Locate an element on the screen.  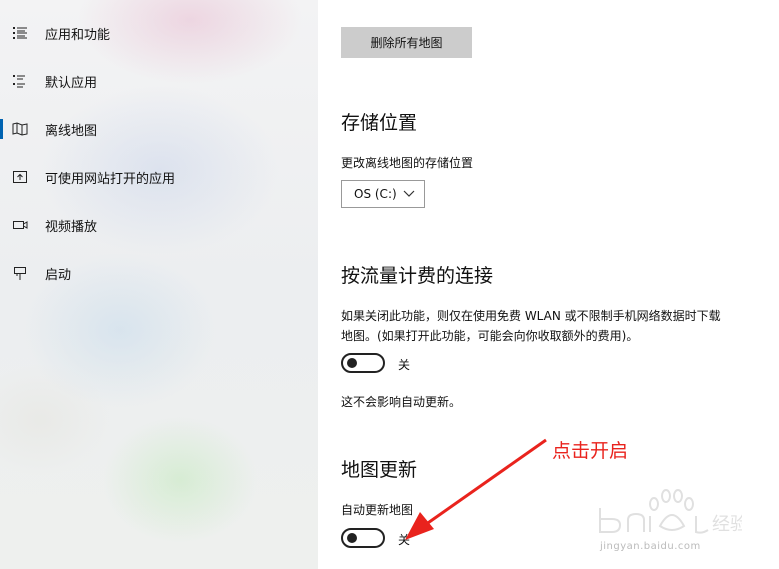
metered-description-line-2: 地图。(如果打开此功能，可能会向你收取额外的费用)。 is located at coordinates (490, 336).